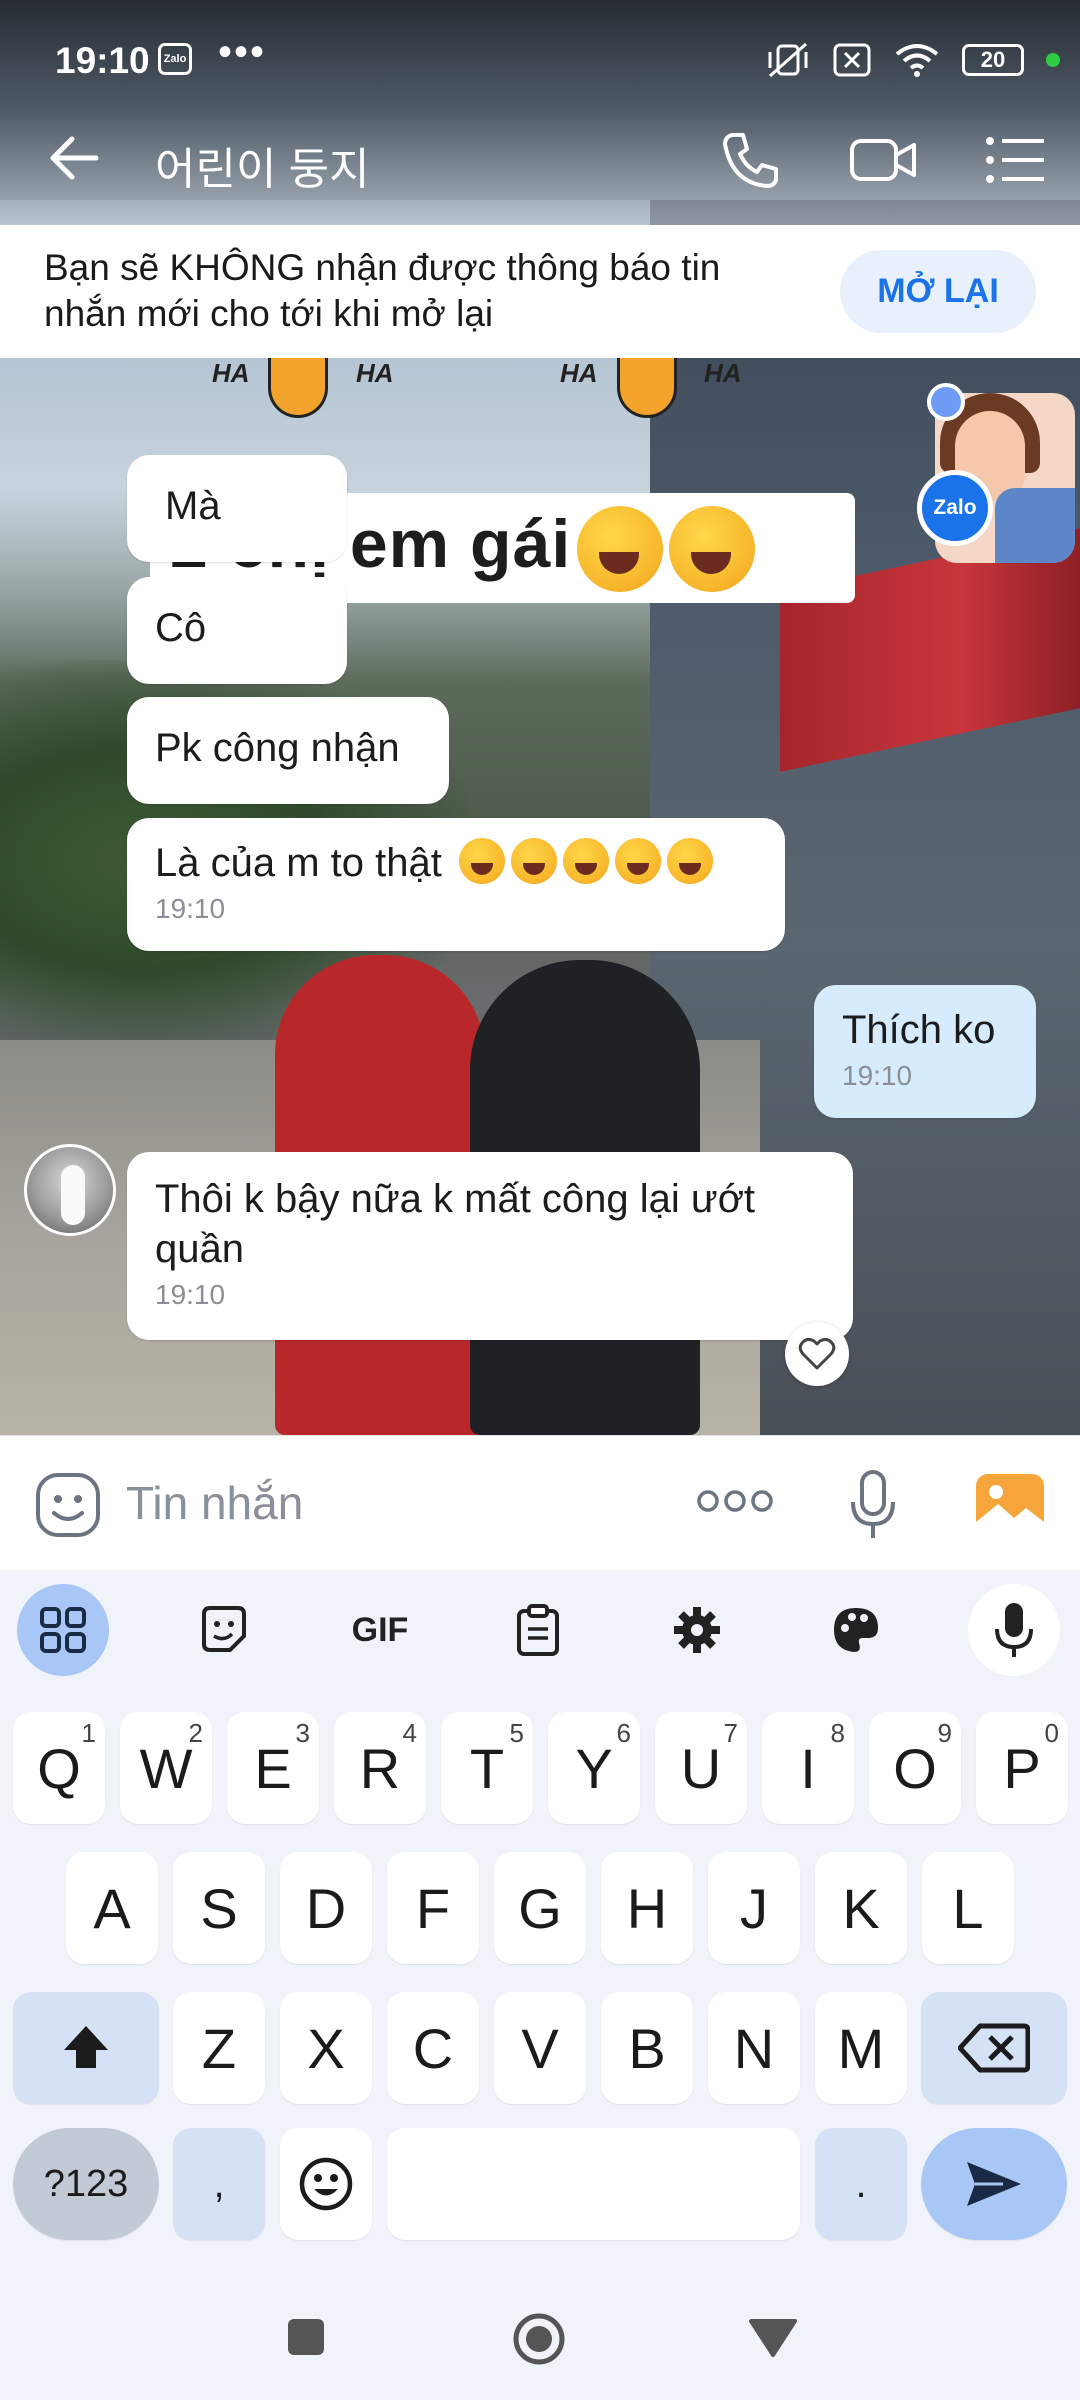 This screenshot has width=1080, height=2400. What do you see at coordinates (861, 2048) in the screenshot?
I see `key-m: M` at bounding box center [861, 2048].